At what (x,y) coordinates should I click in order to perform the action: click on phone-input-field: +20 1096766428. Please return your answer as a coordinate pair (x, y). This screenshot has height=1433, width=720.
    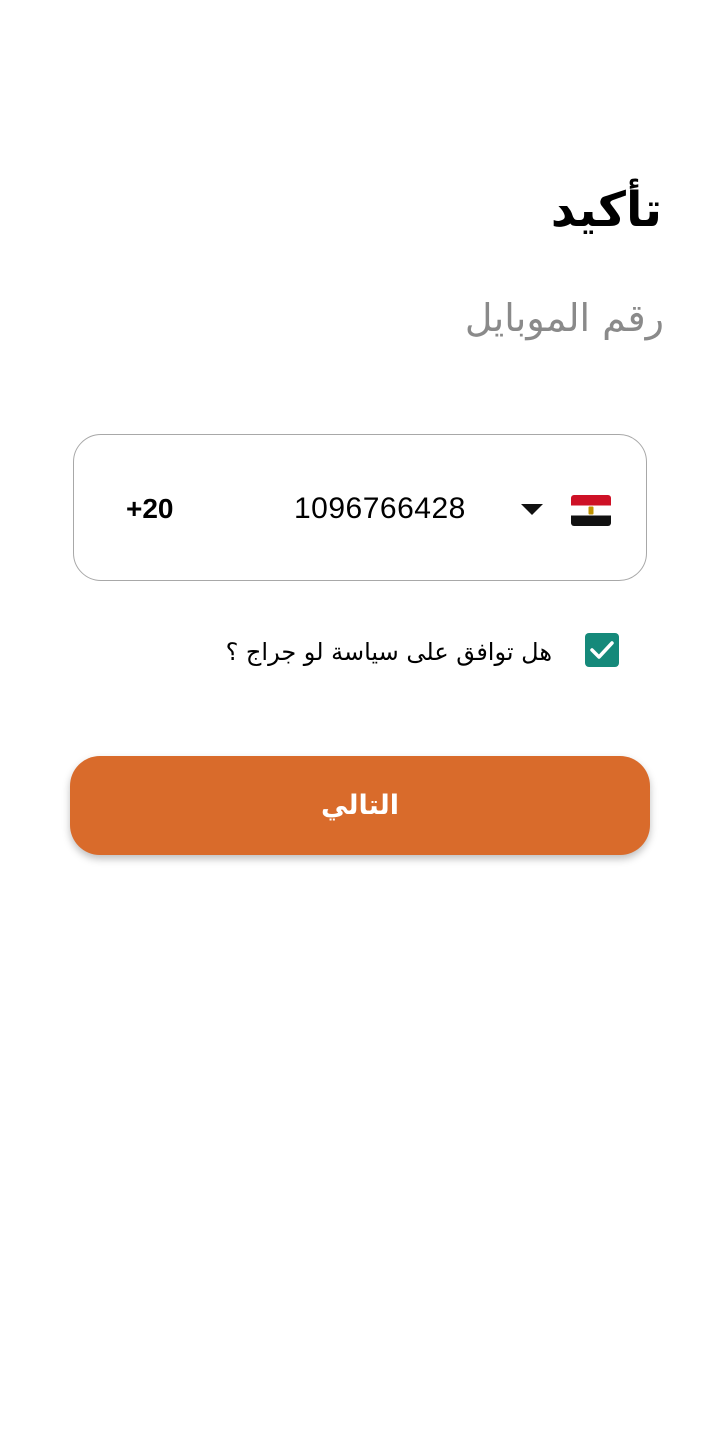
    Looking at the image, I should click on (360, 507).